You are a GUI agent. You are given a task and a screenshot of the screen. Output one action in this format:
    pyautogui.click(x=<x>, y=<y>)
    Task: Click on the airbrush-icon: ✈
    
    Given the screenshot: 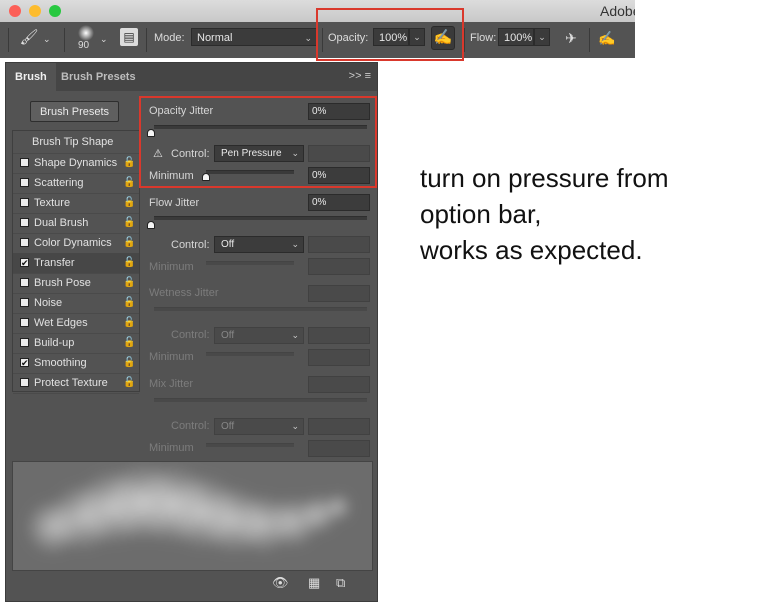 What is the action you would take?
    pyautogui.click(x=571, y=38)
    